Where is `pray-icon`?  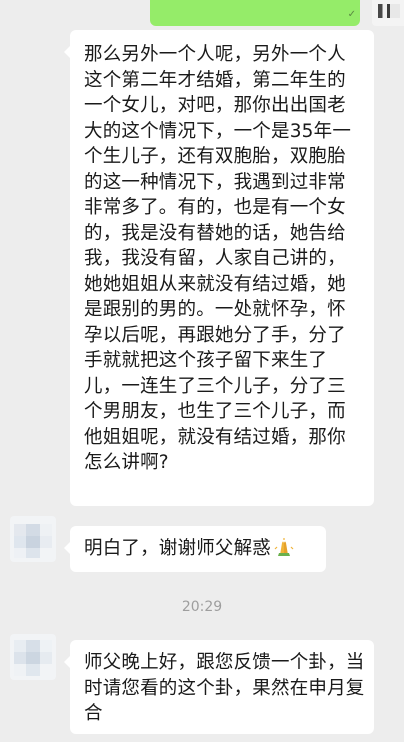
pray-icon is located at coordinates (284, 547).